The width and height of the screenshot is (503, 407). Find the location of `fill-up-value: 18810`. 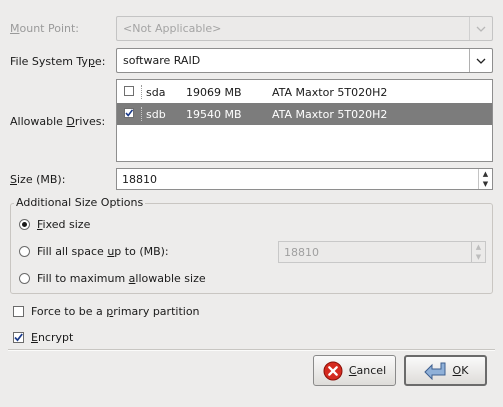

fill-up-value: 18810 is located at coordinates (301, 252).